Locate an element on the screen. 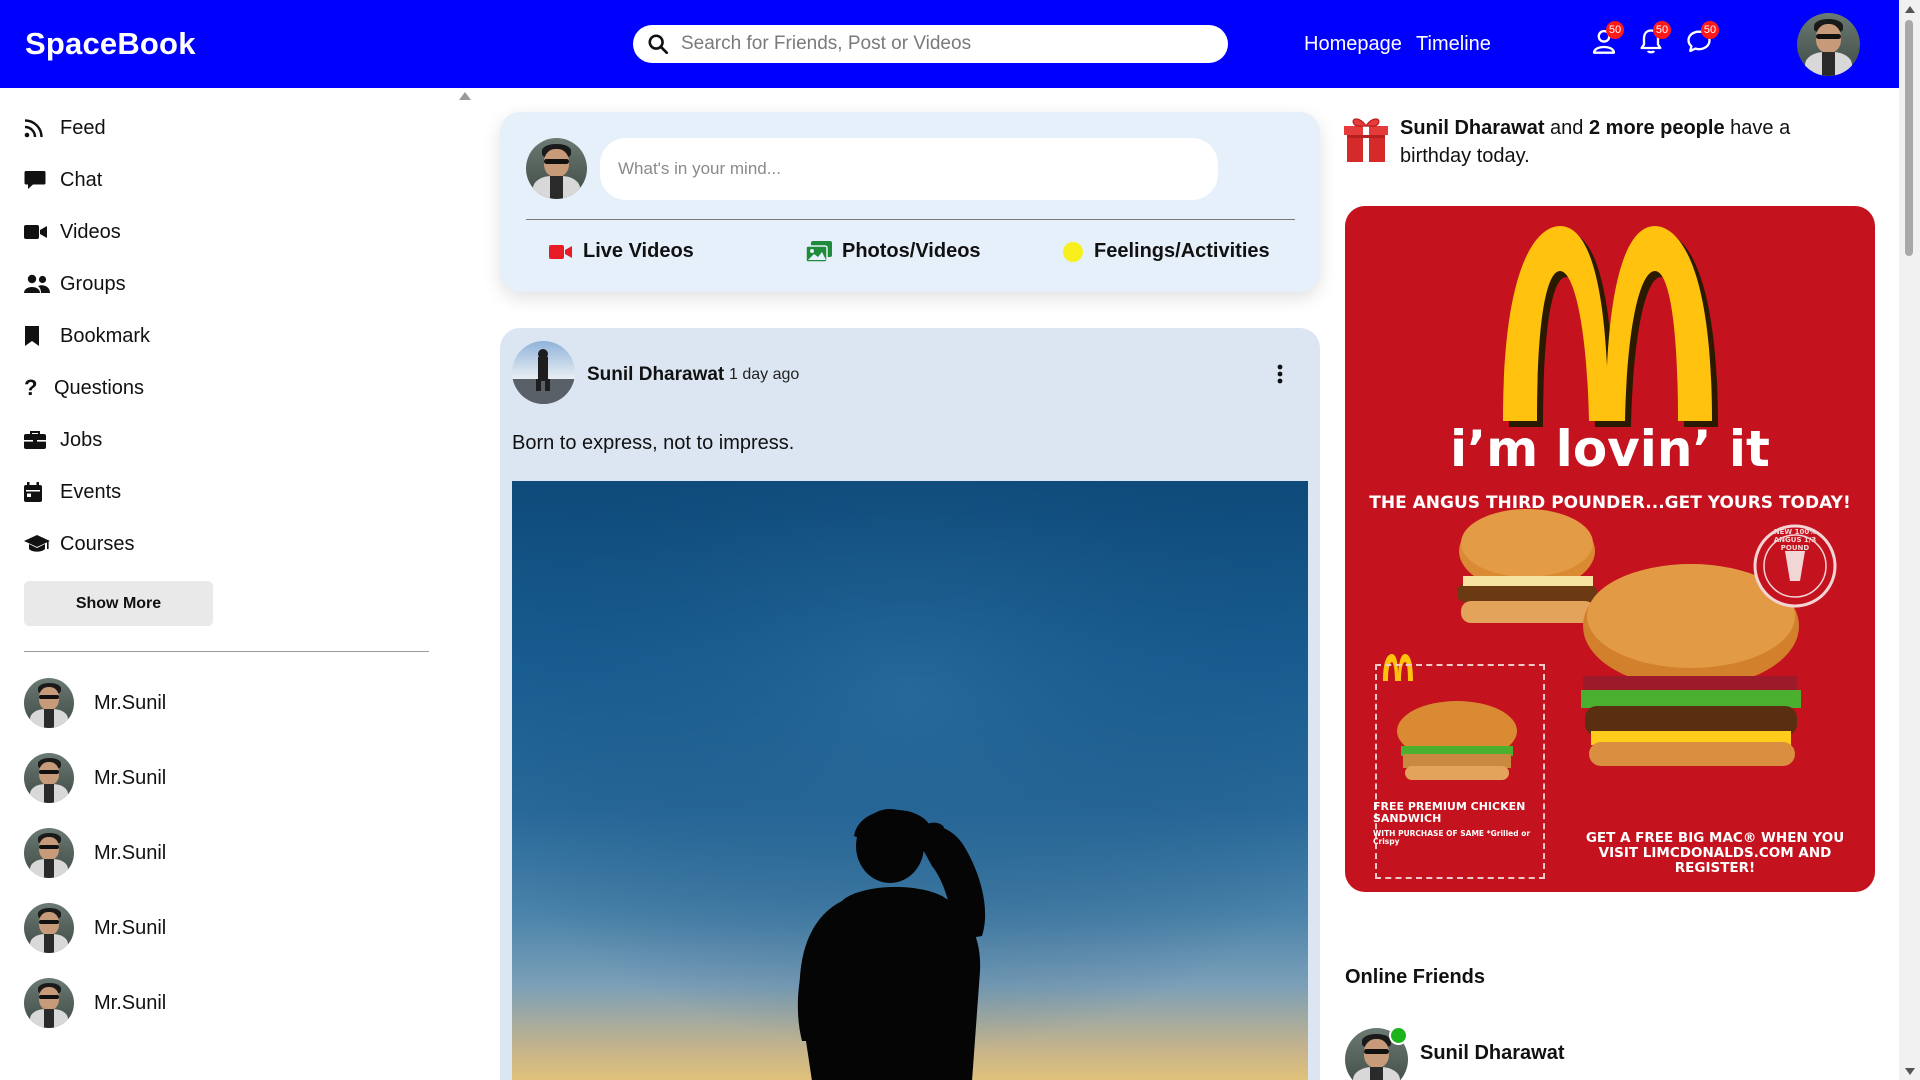 This screenshot has height=1080, width=1920. sidebar-item-courses: Courses is located at coordinates (79, 544).